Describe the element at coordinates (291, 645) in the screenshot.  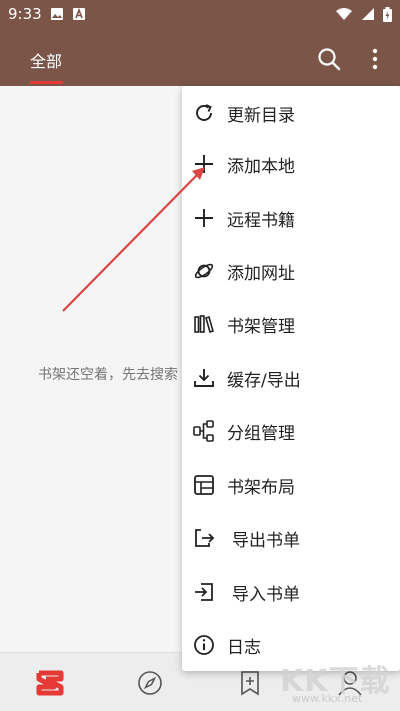
I see `menu-item-log: 日志` at that location.